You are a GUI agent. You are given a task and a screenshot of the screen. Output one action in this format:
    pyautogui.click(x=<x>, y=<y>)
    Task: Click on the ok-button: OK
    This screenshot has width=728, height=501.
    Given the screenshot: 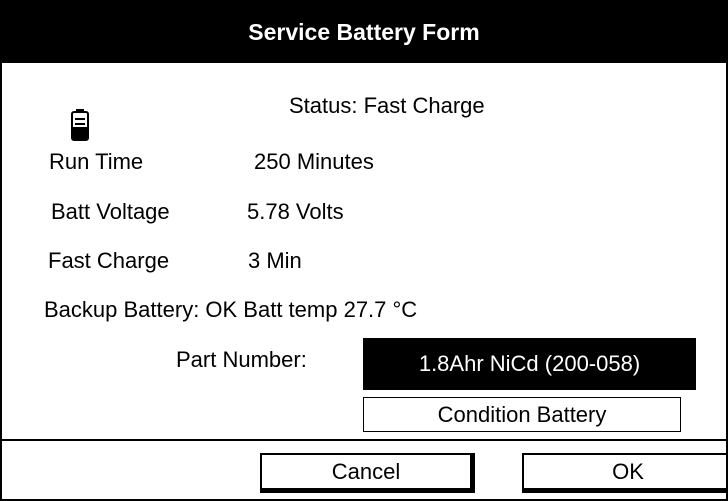 What is the action you would take?
    pyautogui.click(x=624, y=473)
    